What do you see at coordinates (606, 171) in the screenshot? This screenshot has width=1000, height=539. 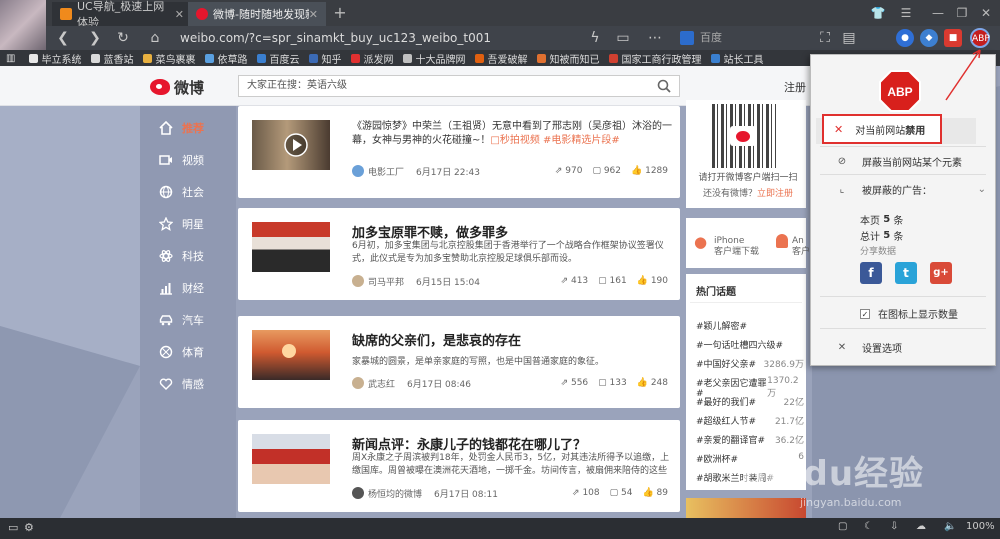 I see `comment-count: ▢ 962` at bounding box center [606, 171].